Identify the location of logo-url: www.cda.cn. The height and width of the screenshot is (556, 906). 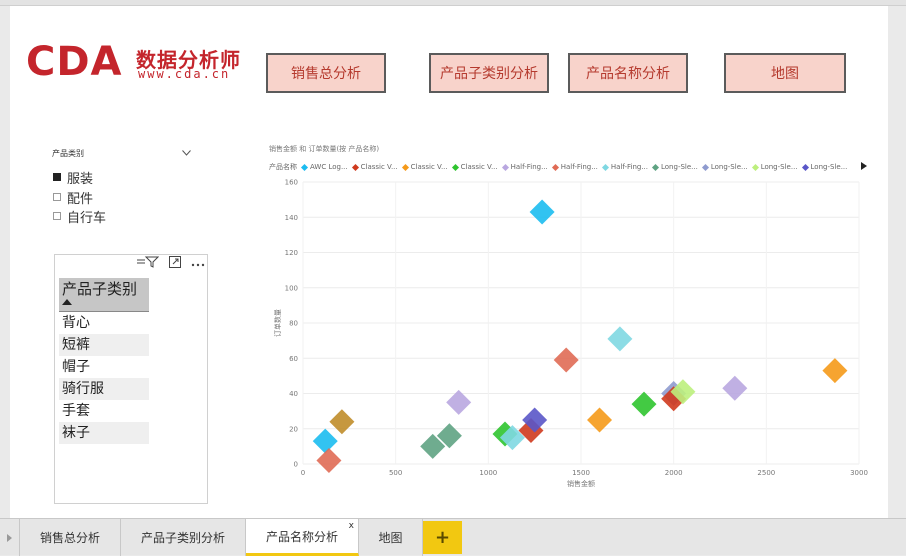
(184, 74).